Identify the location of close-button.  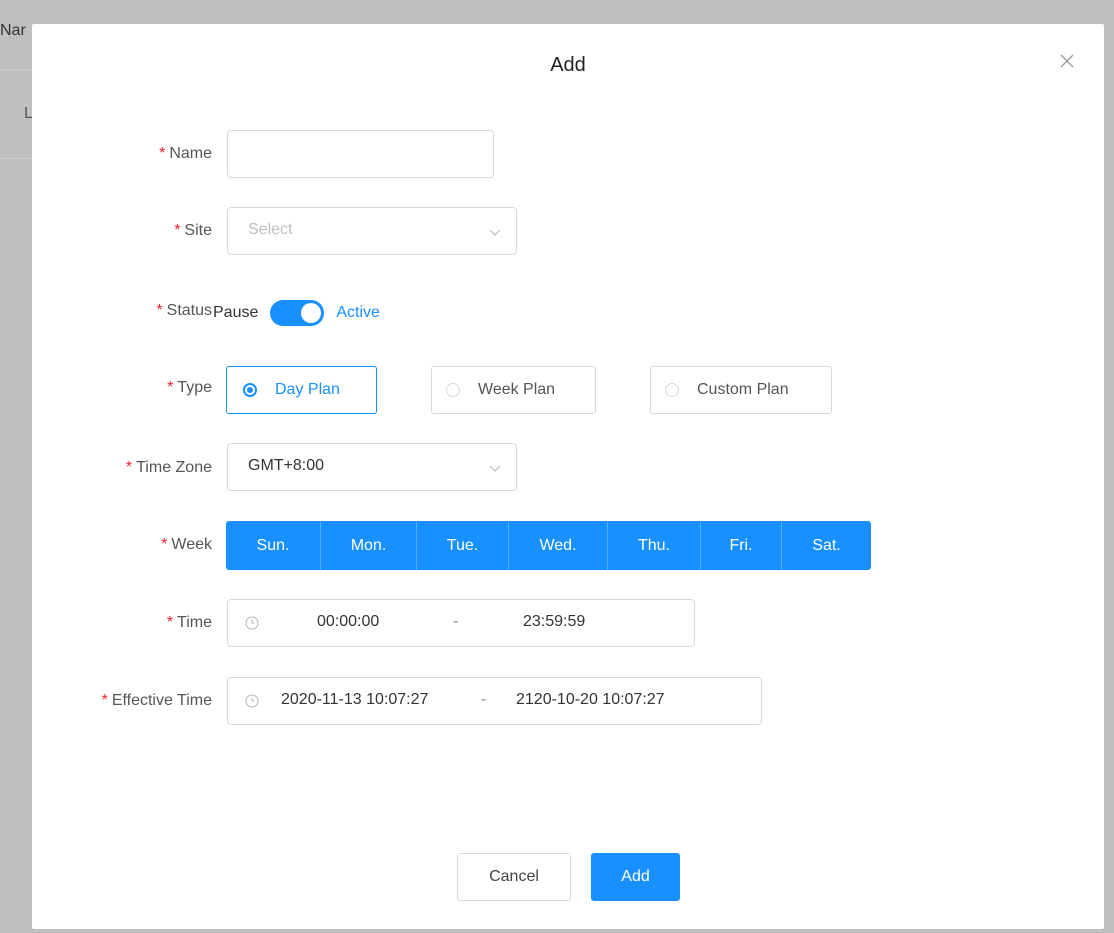
(1067, 61).